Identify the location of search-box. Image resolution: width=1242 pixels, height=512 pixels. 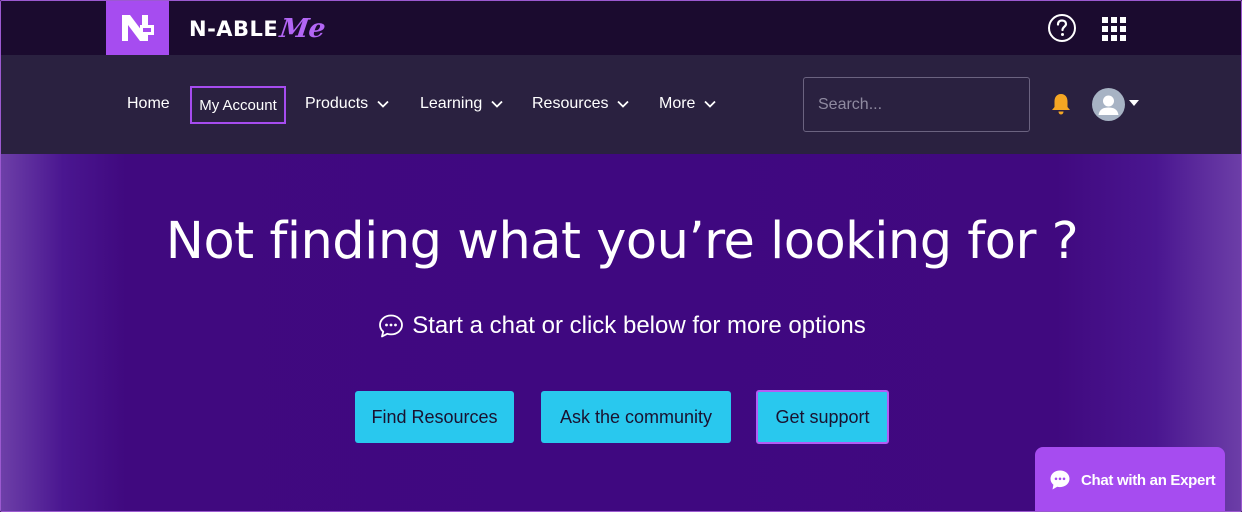
(916, 104).